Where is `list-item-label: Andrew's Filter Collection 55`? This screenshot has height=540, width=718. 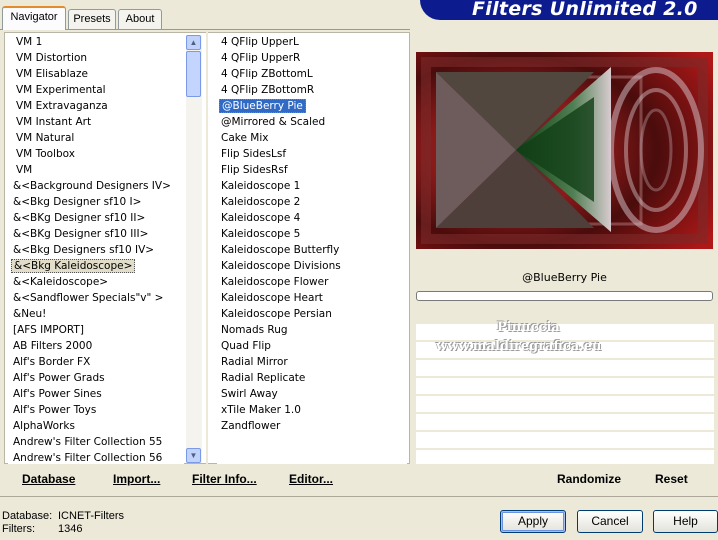
list-item-label: Andrew's Filter Collection 55 is located at coordinates (88, 442).